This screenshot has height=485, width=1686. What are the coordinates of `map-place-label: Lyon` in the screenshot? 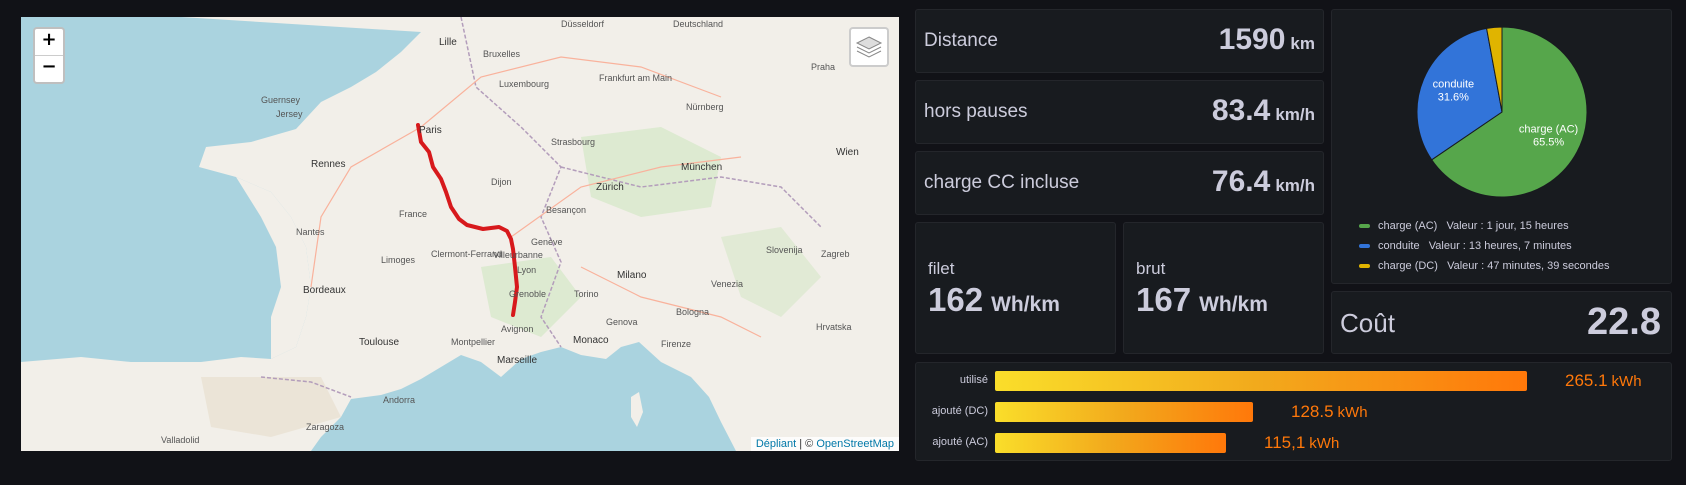 It's located at (527, 270).